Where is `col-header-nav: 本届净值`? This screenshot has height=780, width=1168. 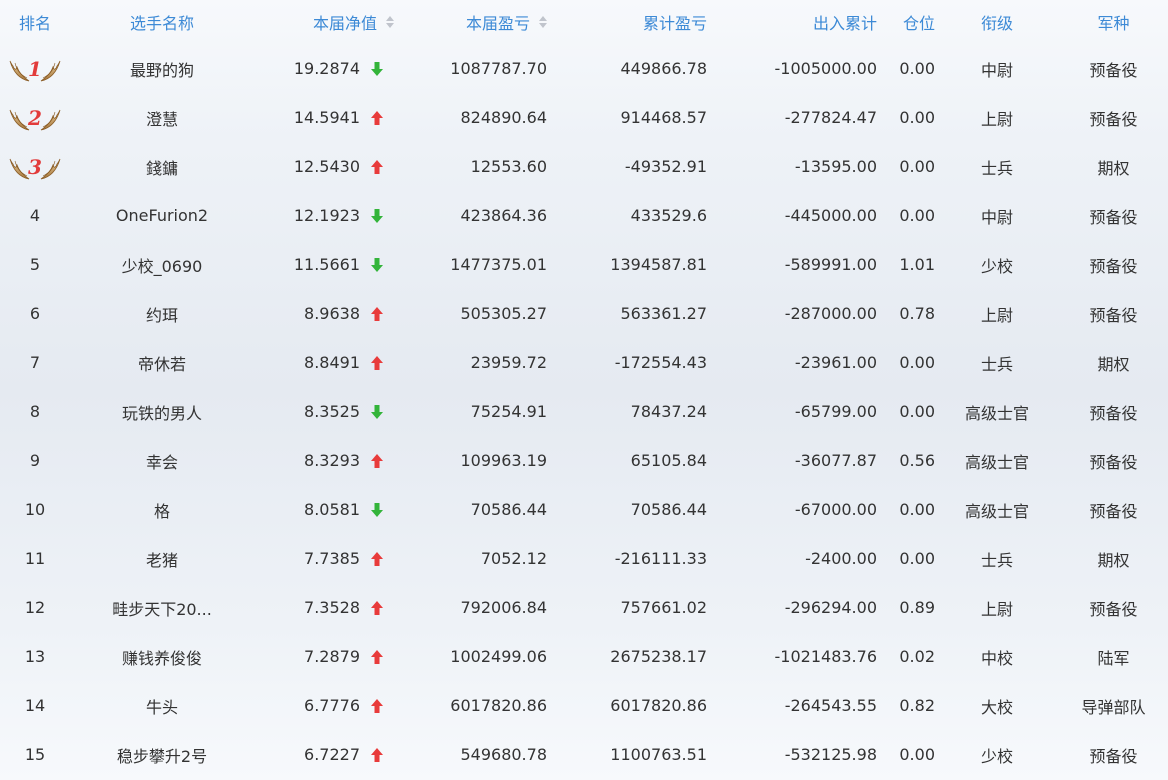 col-header-nav: 本届净值 is located at coordinates (326, 22).